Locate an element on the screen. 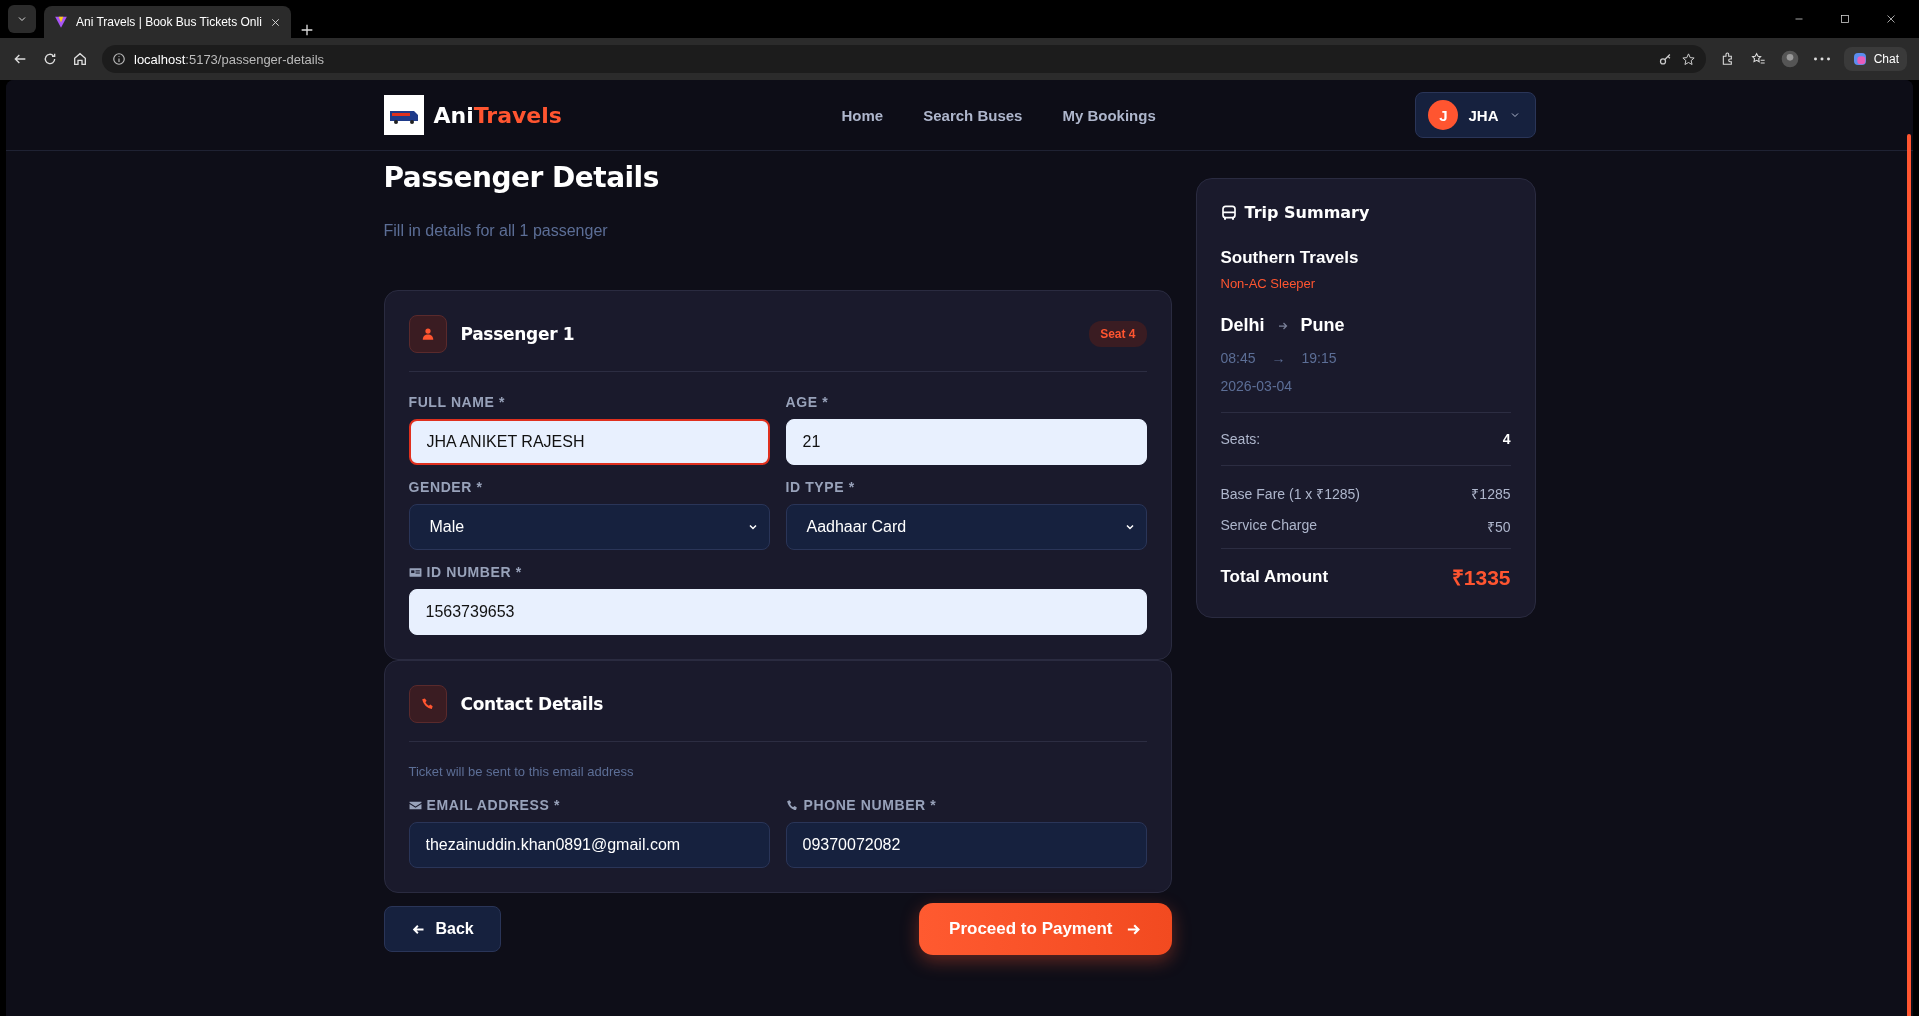 Image resolution: width=1919 pixels, height=1016 pixels. origin-city: Delhi is located at coordinates (1242, 325).